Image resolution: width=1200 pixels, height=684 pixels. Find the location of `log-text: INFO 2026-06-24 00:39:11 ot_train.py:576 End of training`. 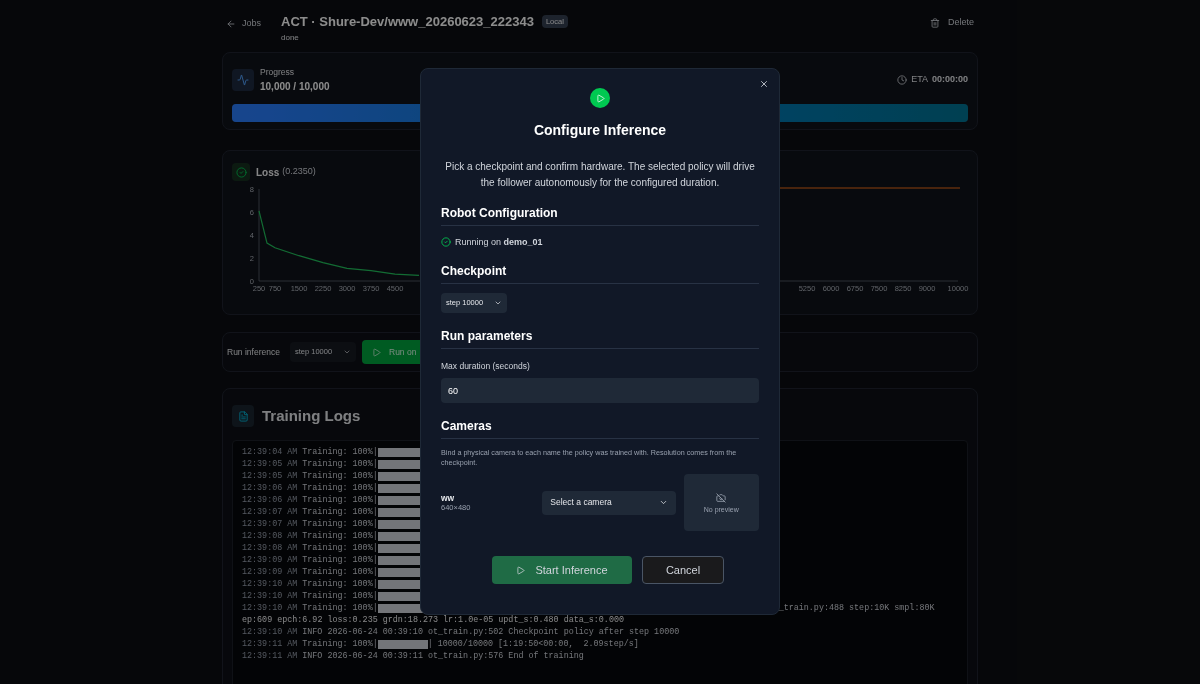

log-text: INFO 2026-06-24 00:39:11 ot_train.py:576 End of training is located at coordinates (443, 656).